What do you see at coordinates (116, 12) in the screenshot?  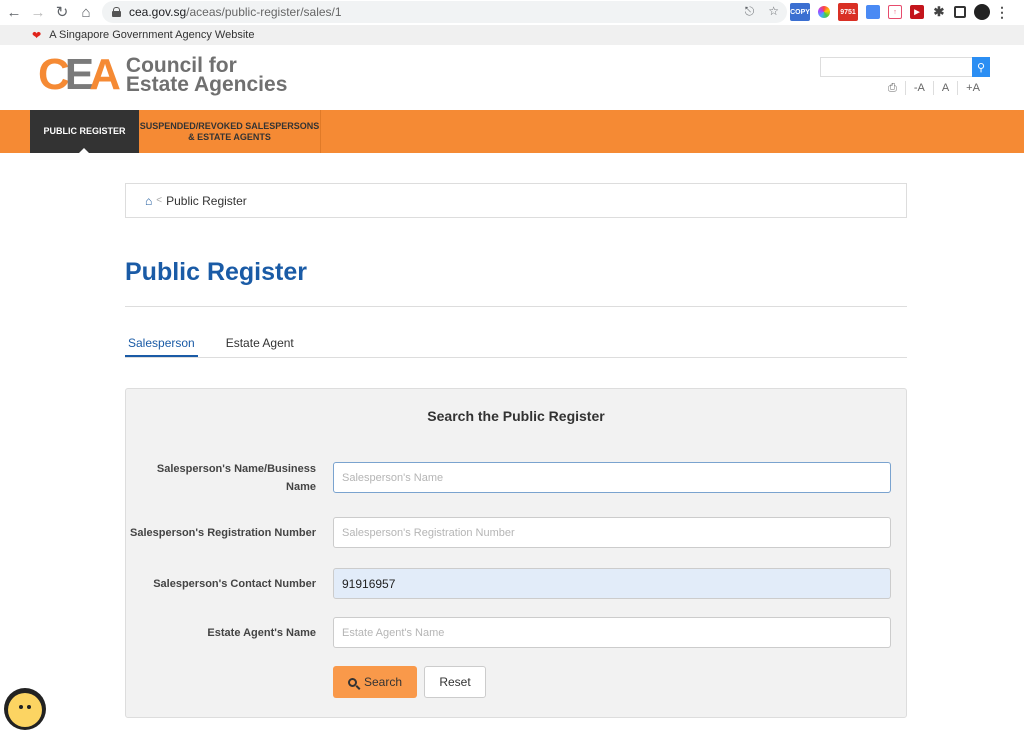 I see `lock-icon` at bounding box center [116, 12].